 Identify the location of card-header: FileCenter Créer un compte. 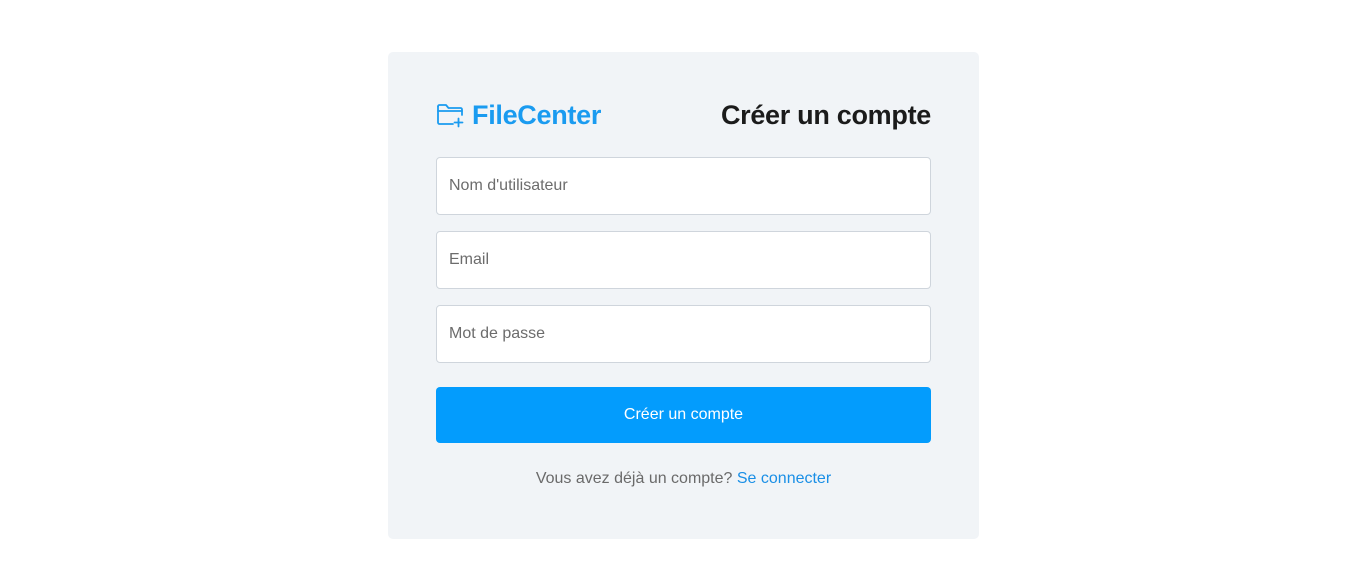
(683, 115).